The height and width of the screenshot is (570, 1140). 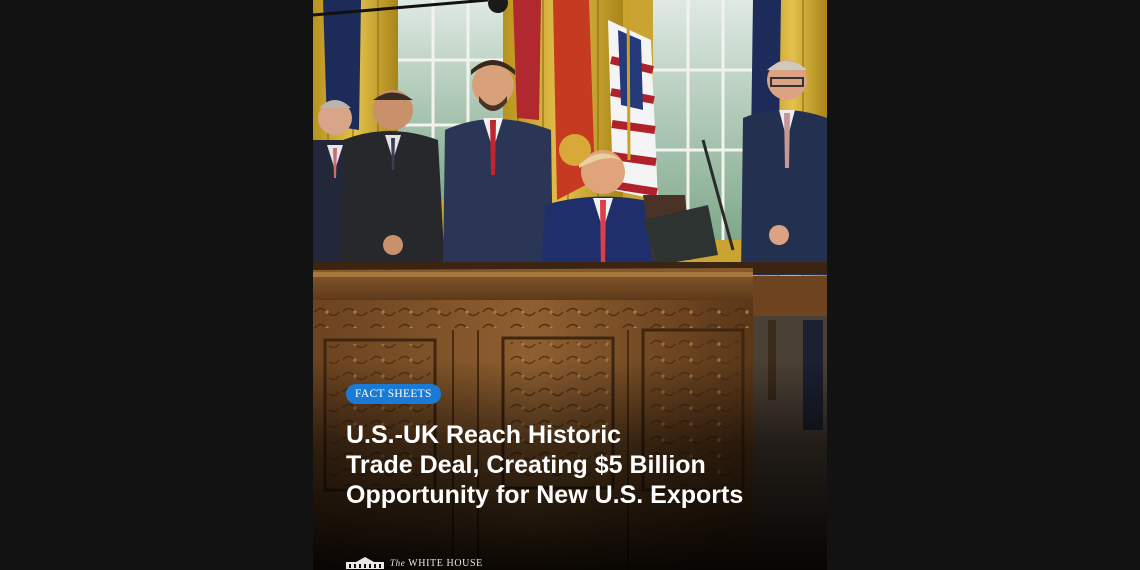 I want to click on white-house-wordmark: The WHITE HOUSE, so click(x=436, y=563).